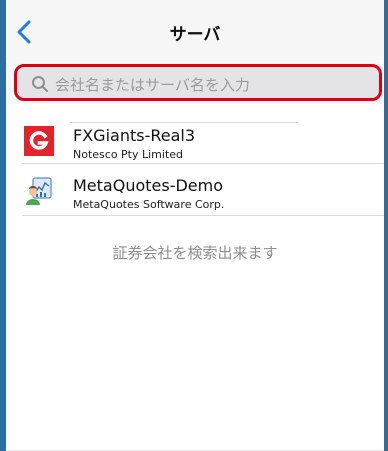 The height and width of the screenshot is (451, 388). What do you see at coordinates (134, 135) in the screenshot?
I see `server-name: FXGiants-Real3` at bounding box center [134, 135].